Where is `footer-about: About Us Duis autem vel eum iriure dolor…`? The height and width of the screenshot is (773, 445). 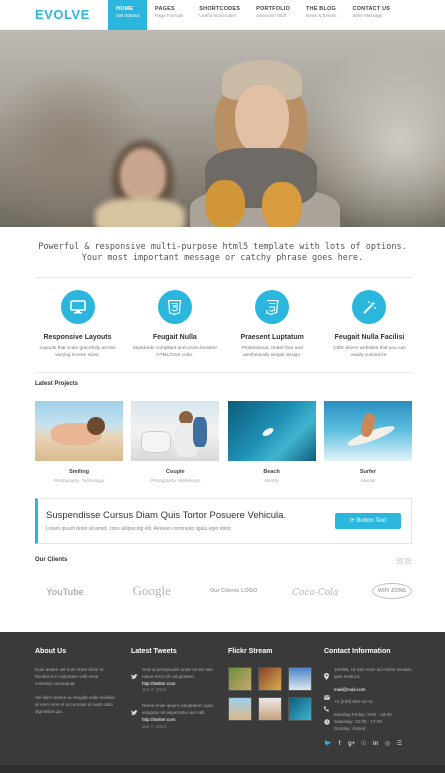 footer-about: About Us Duis autem vel eum iriure dolor… is located at coordinates (75, 682).